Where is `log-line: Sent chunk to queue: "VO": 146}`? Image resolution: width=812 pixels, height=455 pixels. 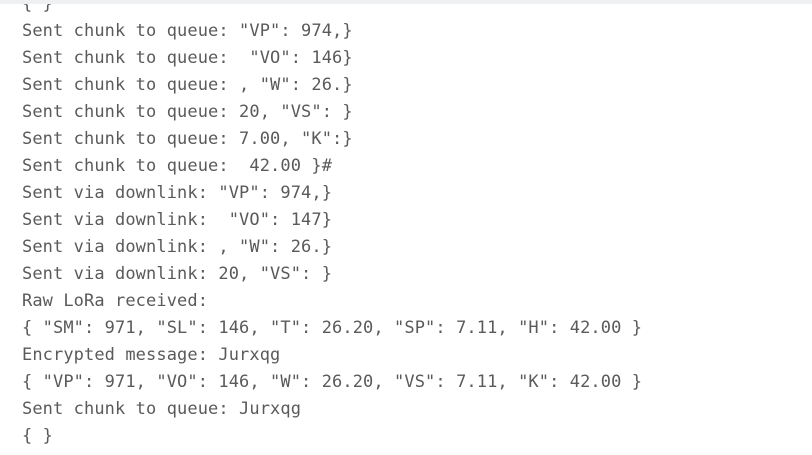
log-line: Sent chunk to queue: "VO": 146} is located at coordinates (187, 58).